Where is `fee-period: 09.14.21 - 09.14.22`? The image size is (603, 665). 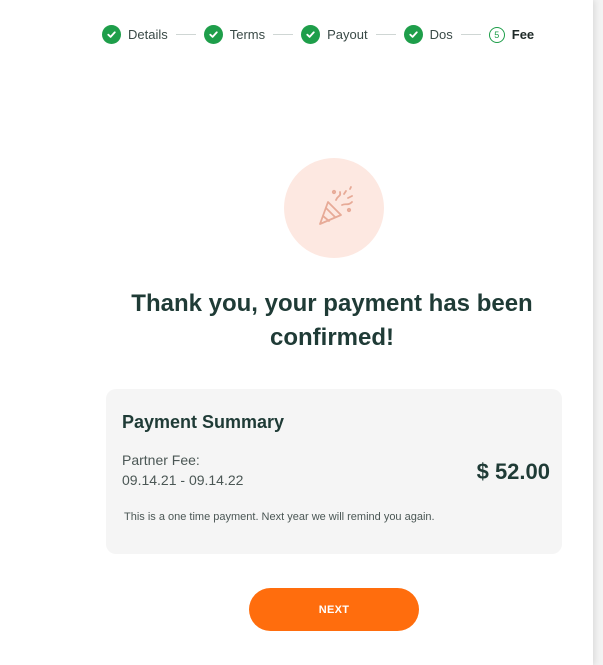
fee-period: 09.14.21 - 09.14.22 is located at coordinates (183, 480).